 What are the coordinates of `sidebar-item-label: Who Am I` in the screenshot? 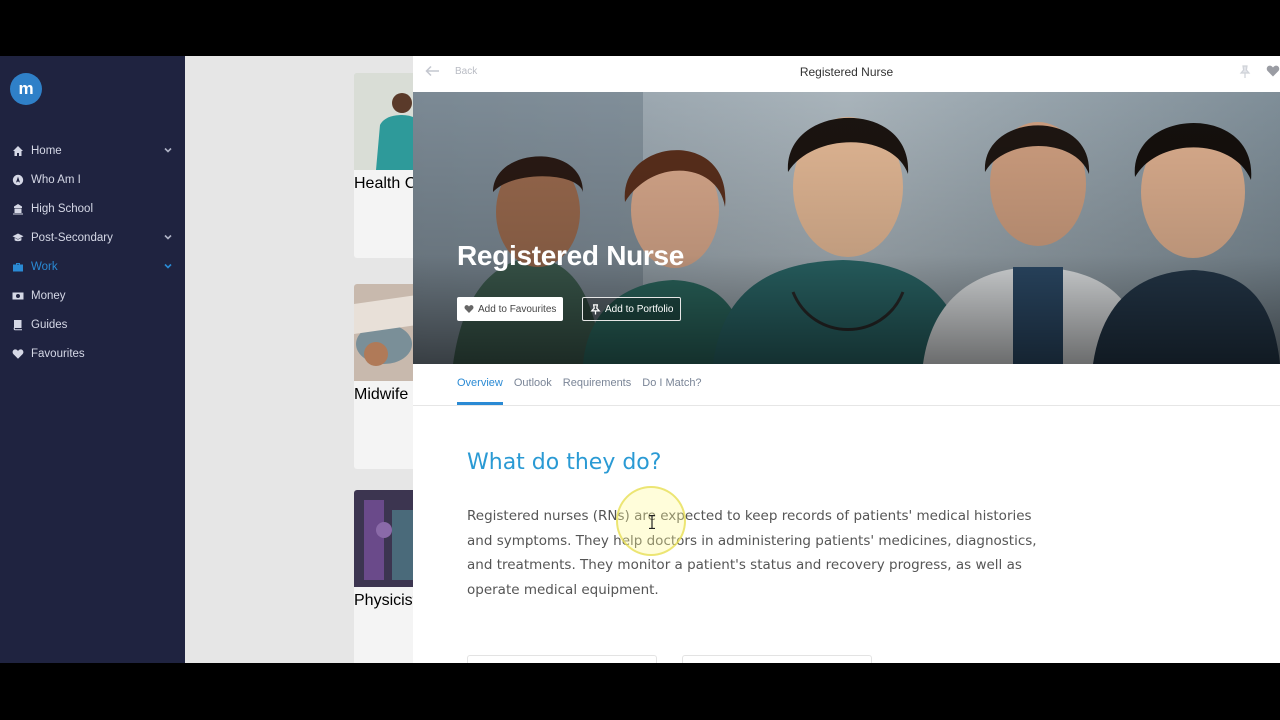 It's located at (56, 179).